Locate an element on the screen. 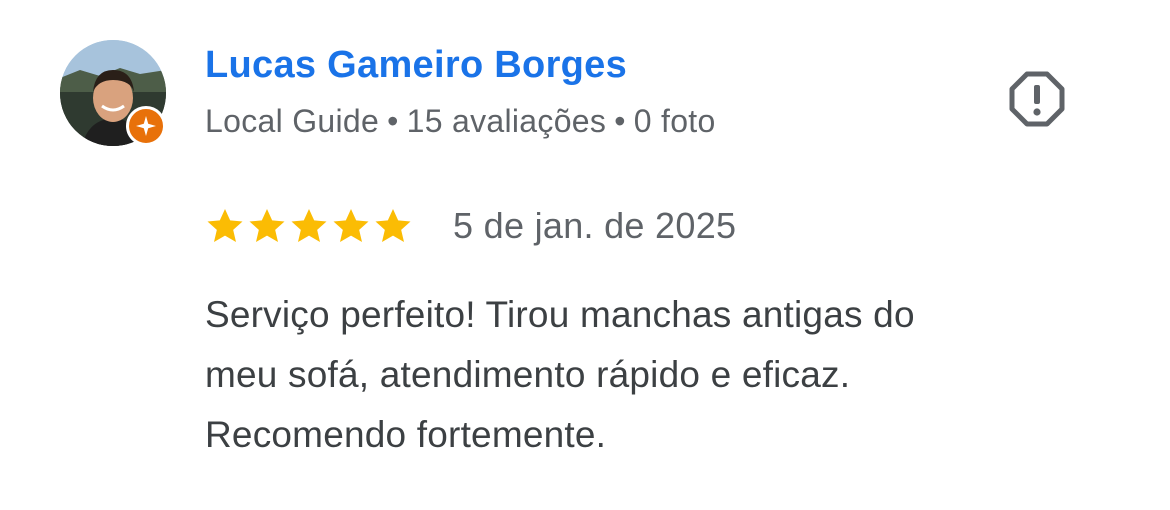  local-guide-badge is located at coordinates (146, 126).